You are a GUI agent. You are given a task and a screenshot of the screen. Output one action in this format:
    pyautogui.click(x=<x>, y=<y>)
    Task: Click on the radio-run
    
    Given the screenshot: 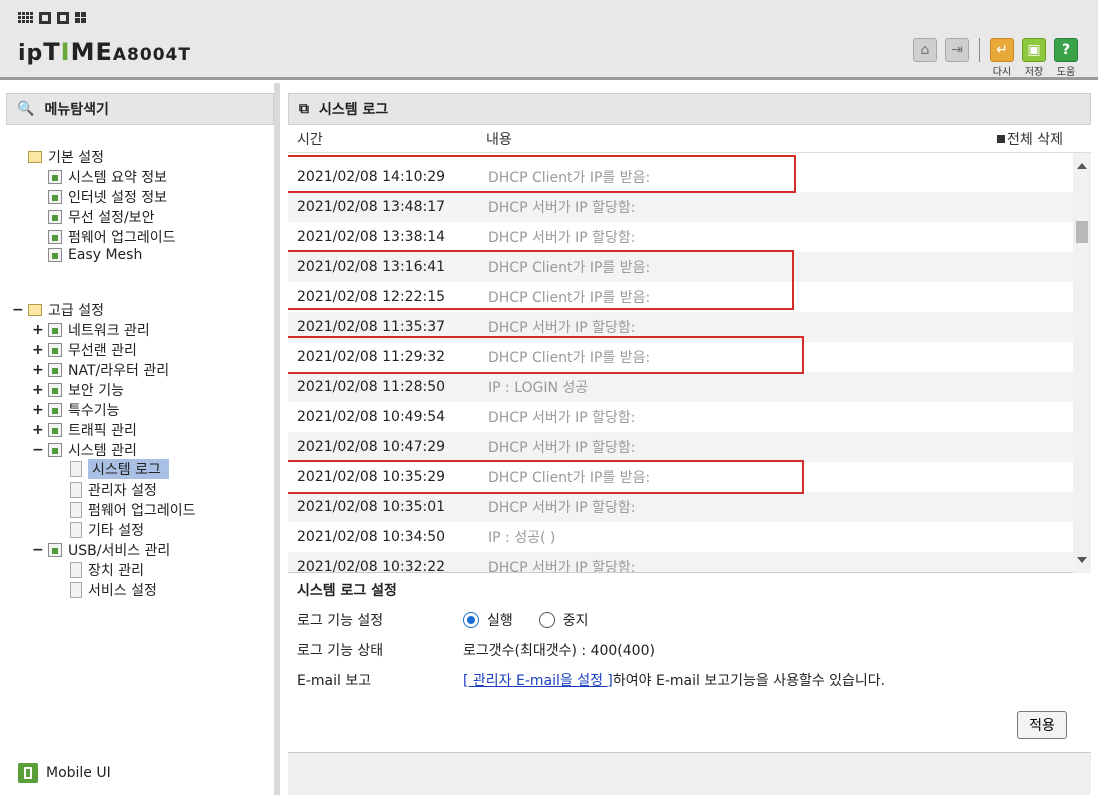 What is the action you would take?
    pyautogui.click(x=471, y=620)
    